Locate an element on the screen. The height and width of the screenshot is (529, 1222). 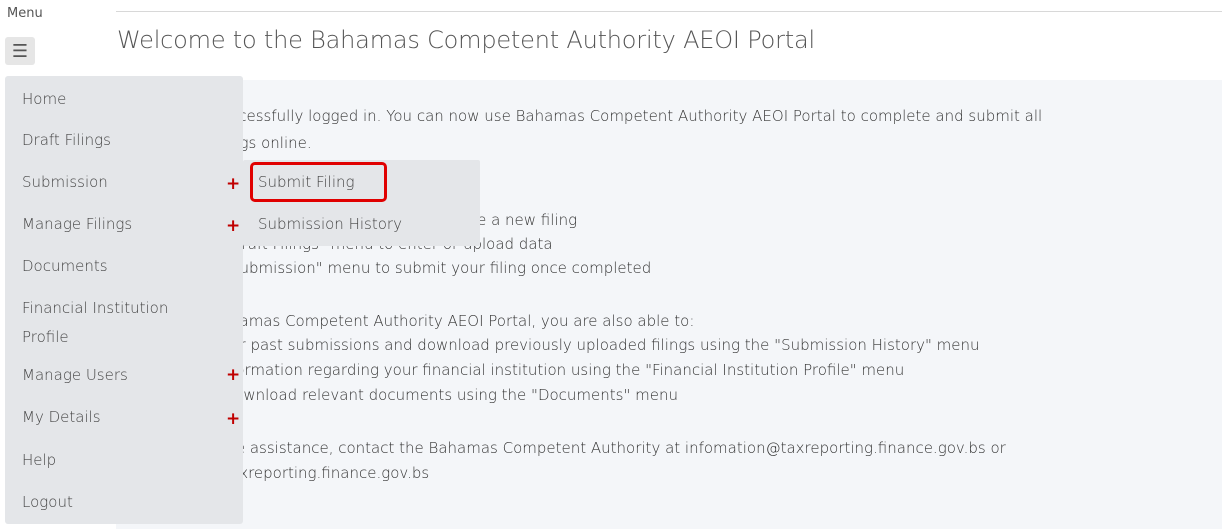
menu-item-help: Help is located at coordinates (39, 460).